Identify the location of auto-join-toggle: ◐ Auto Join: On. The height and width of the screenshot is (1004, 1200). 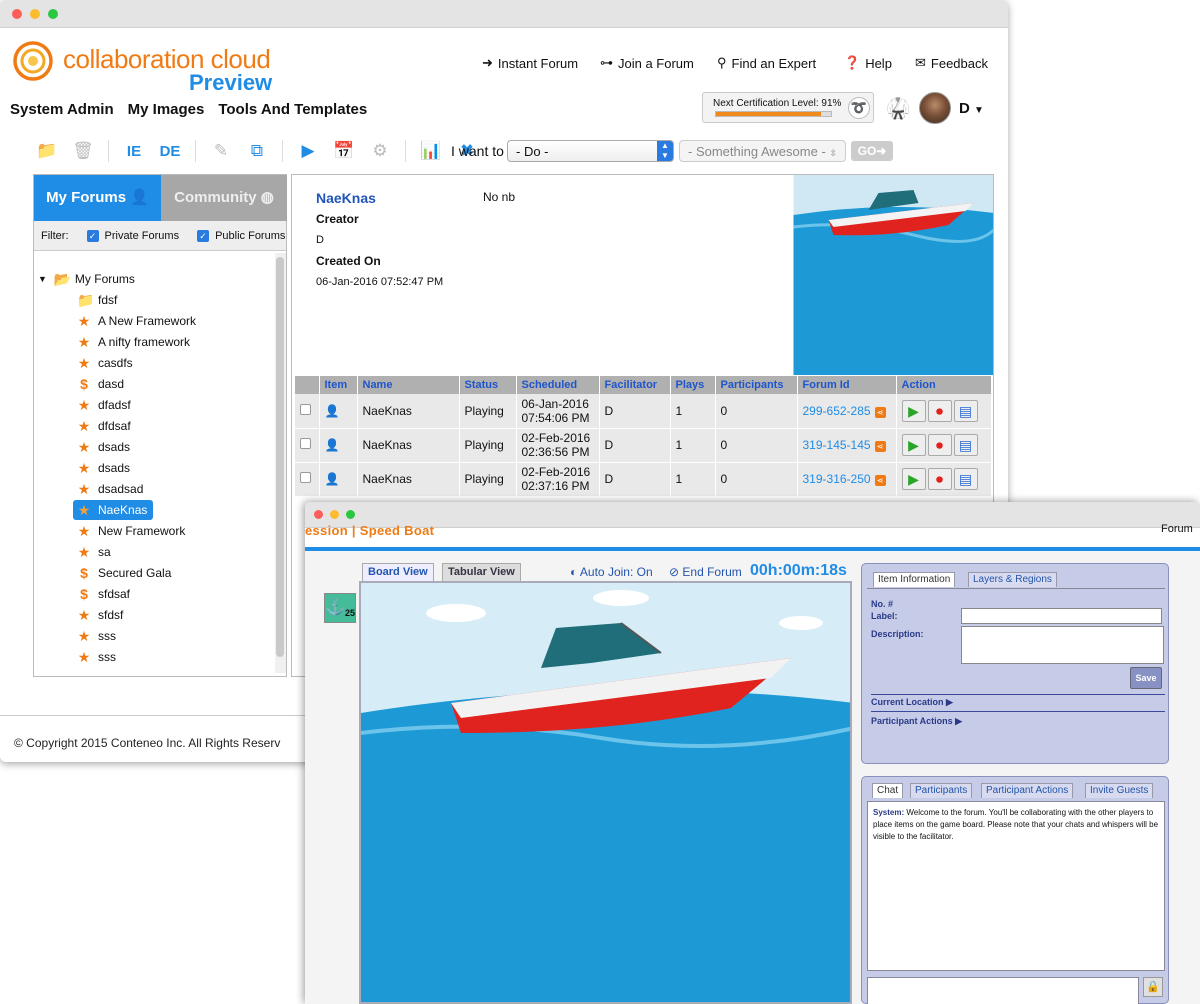
(611, 572).